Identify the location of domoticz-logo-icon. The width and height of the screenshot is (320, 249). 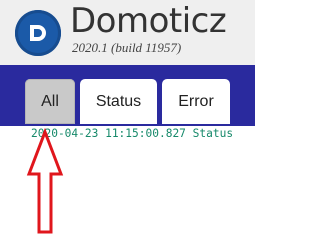
(38, 33).